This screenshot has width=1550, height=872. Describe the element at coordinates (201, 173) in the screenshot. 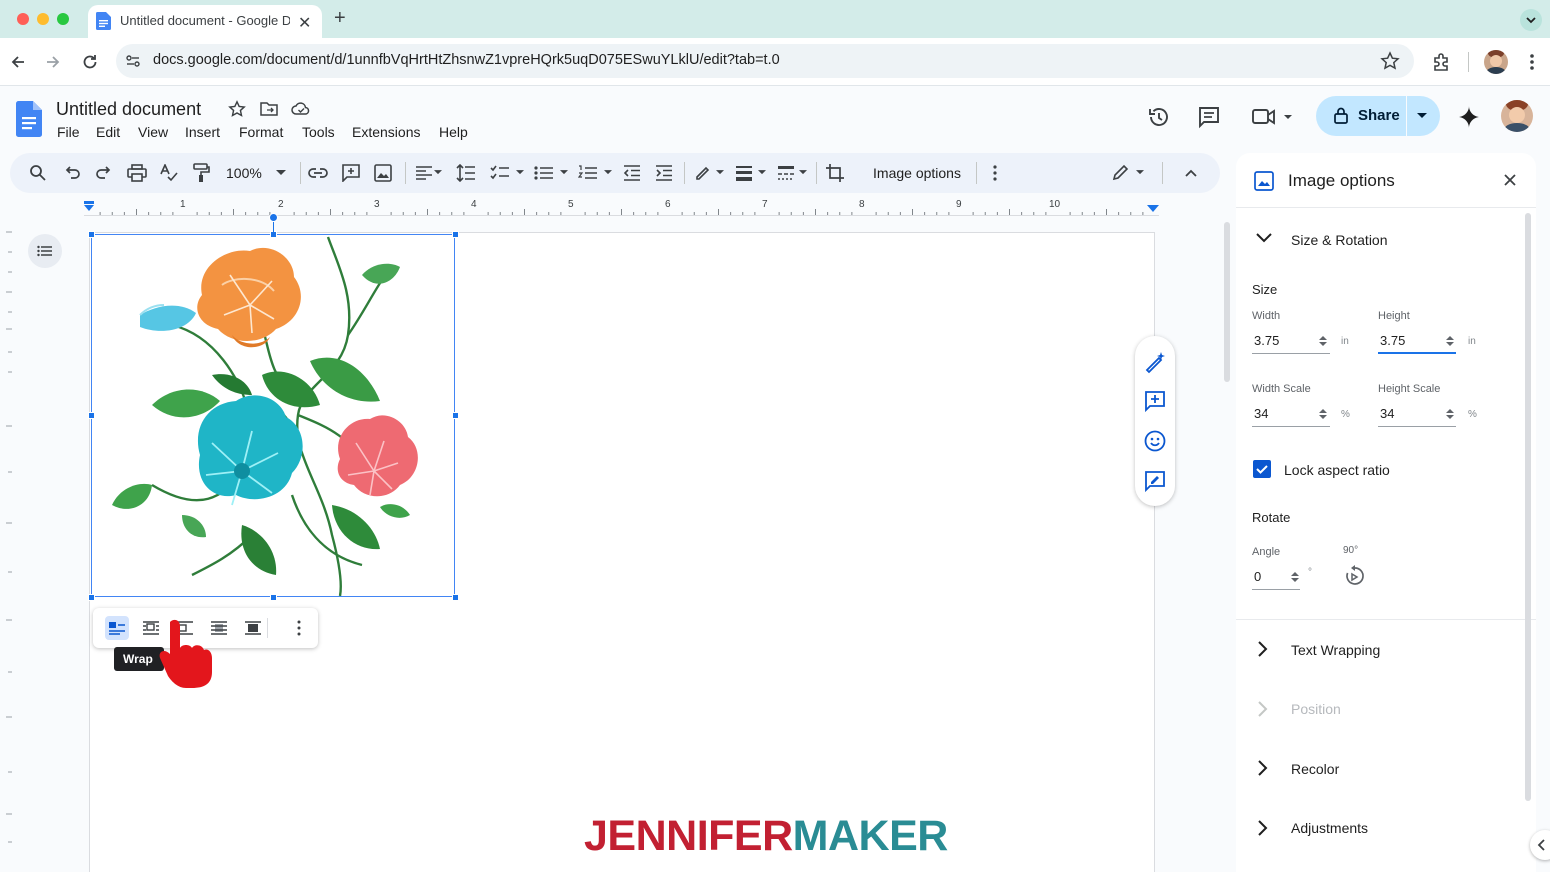

I see `paint-format-icon` at that location.